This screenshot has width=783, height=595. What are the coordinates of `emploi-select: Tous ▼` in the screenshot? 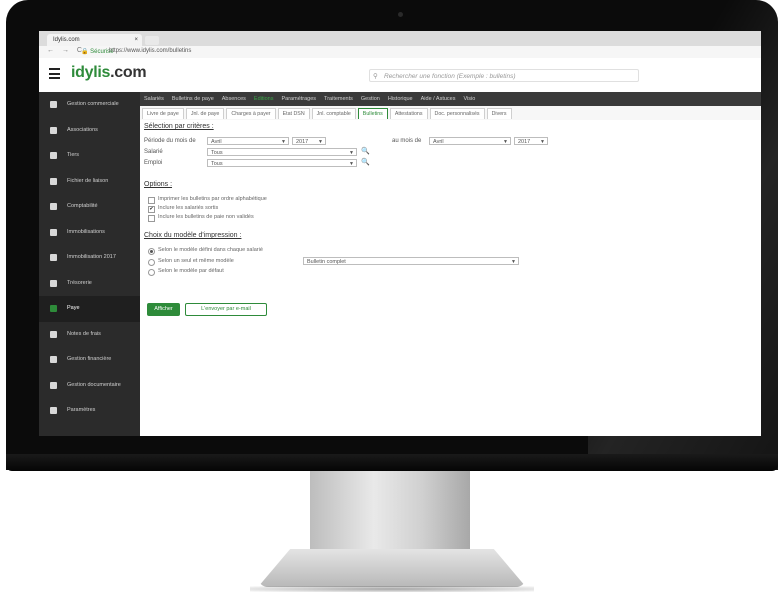 It's located at (282, 163).